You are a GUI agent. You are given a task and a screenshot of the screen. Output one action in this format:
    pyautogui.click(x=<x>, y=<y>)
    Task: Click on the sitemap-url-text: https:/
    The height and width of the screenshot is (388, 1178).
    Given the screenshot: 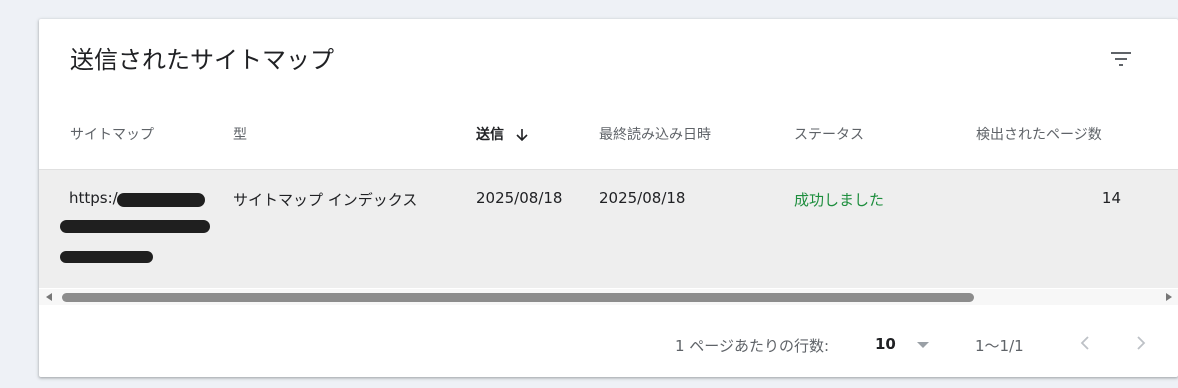 What is the action you would take?
    pyautogui.click(x=93, y=198)
    